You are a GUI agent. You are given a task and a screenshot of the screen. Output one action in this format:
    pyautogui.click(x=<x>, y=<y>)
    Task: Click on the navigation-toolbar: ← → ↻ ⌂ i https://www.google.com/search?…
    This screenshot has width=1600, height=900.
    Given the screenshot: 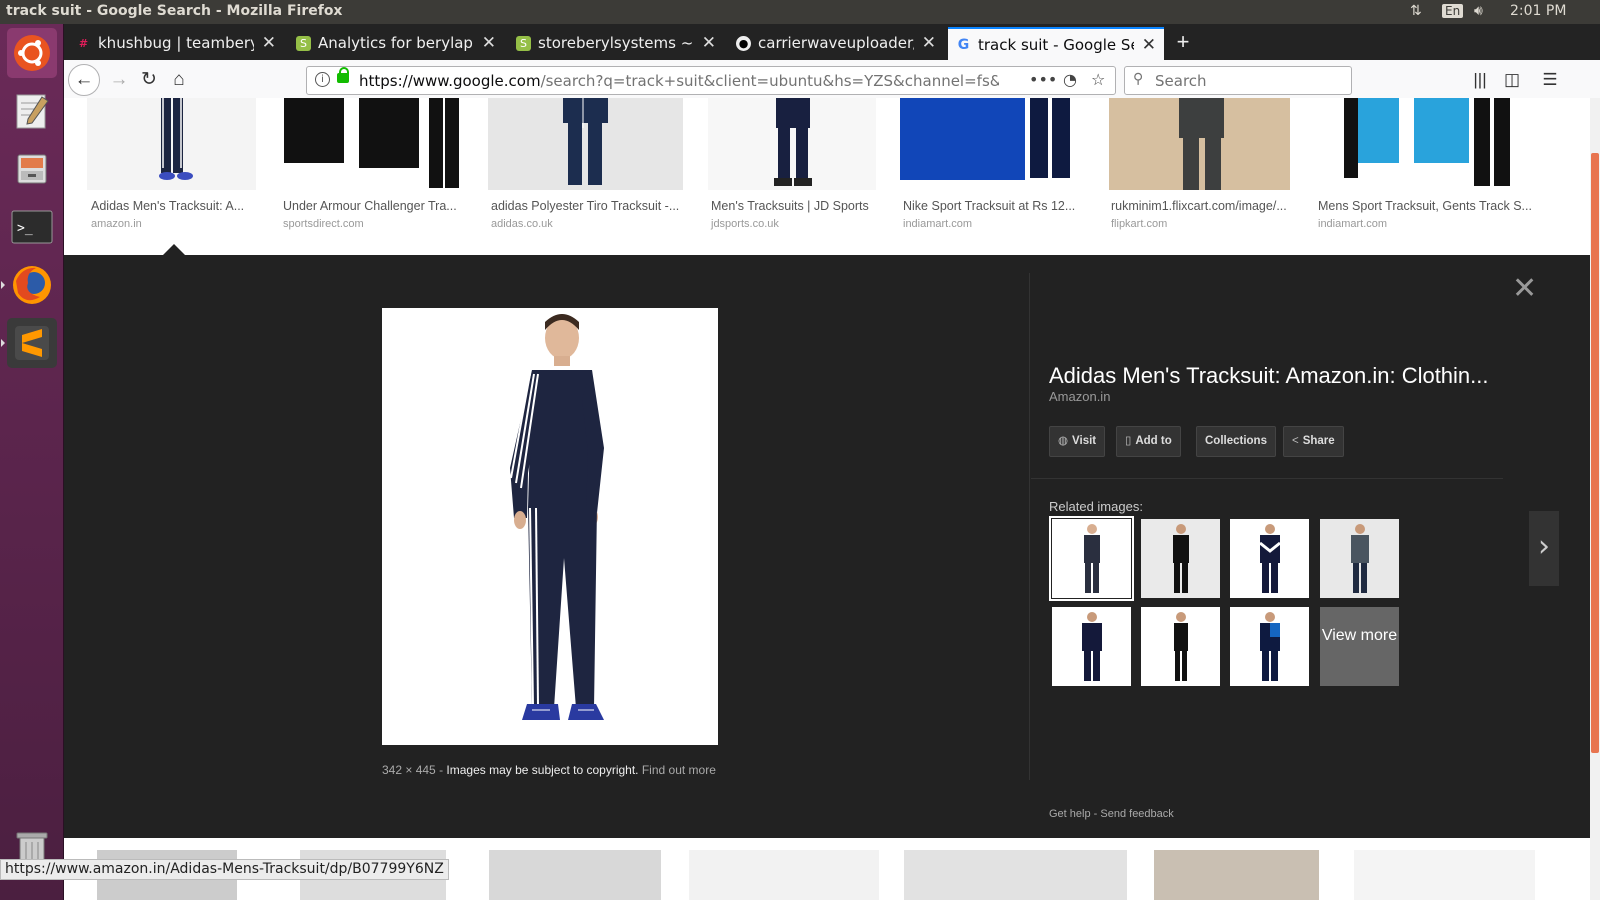 What is the action you would take?
    pyautogui.click(x=832, y=80)
    